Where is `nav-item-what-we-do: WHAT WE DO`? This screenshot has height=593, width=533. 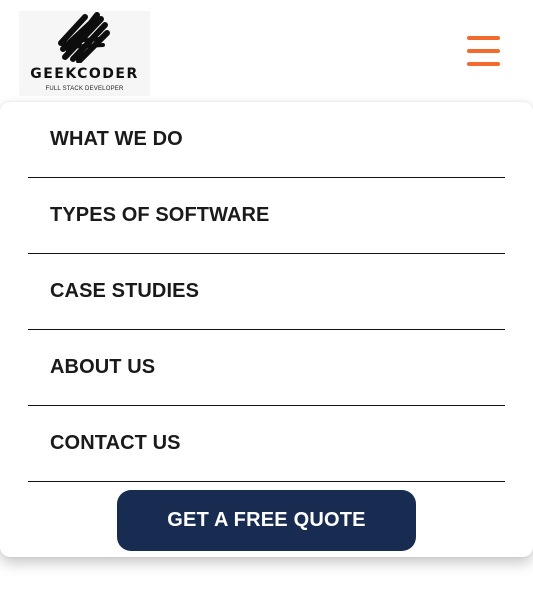 nav-item-what-we-do: WHAT WE DO is located at coordinates (266, 140).